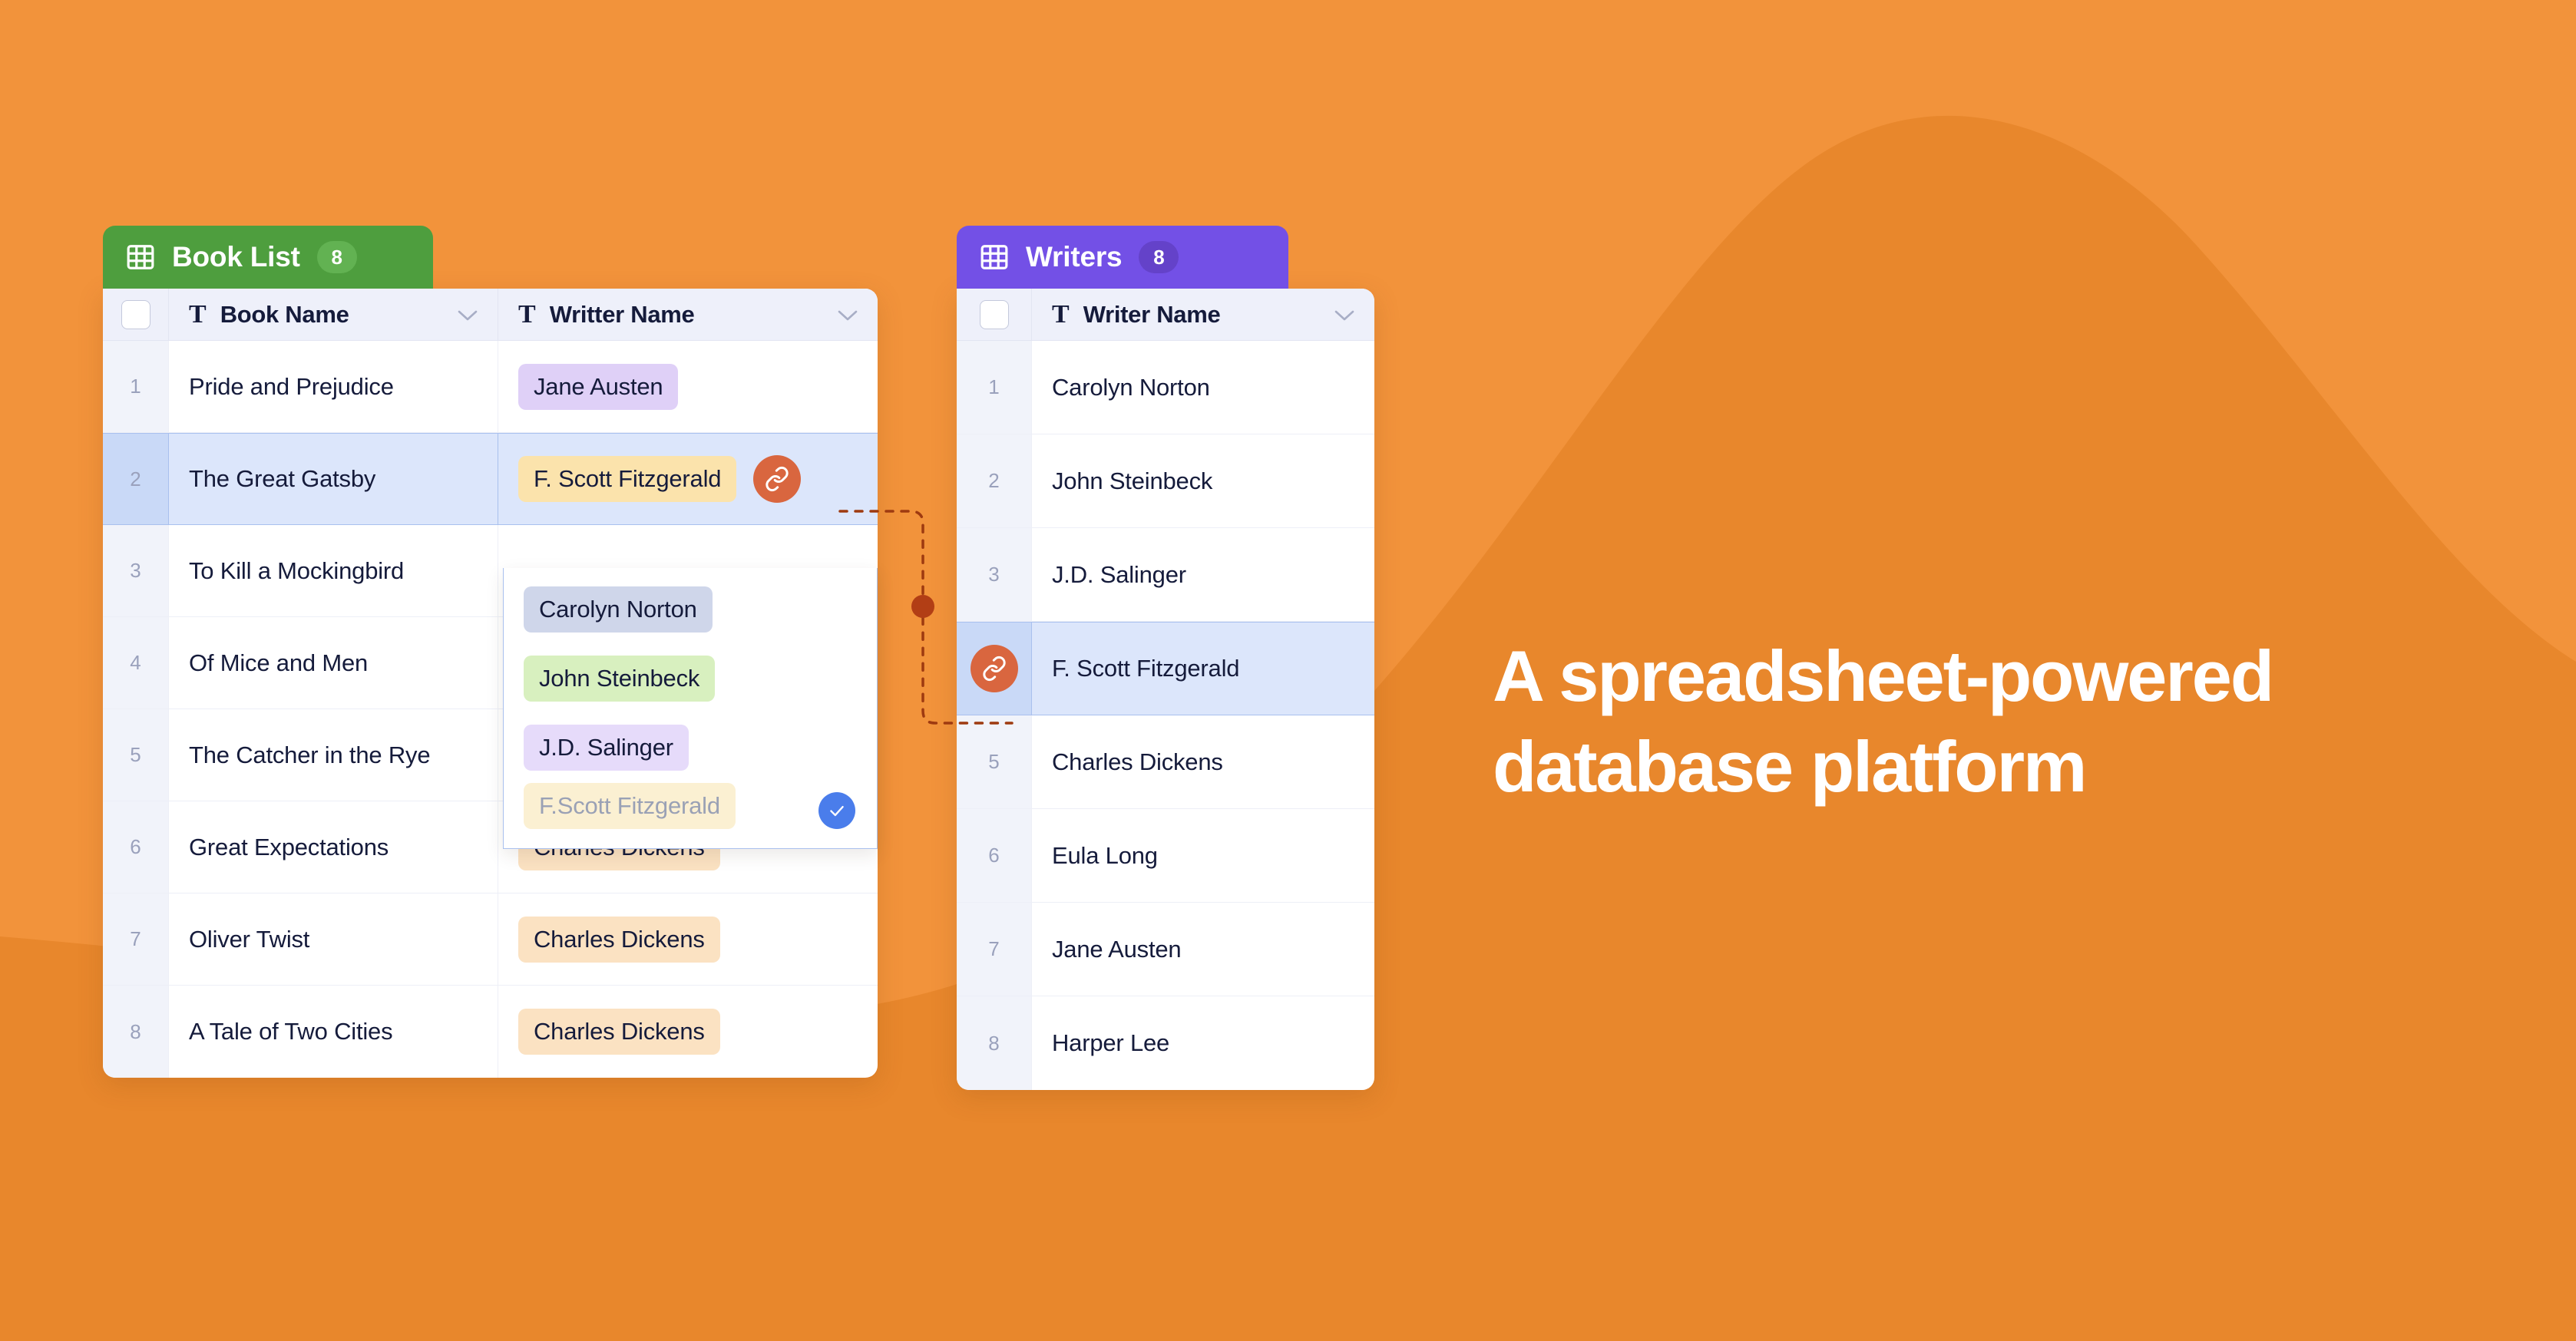 This screenshot has height=1341, width=2576. I want to click on row-index: 3, so click(136, 570).